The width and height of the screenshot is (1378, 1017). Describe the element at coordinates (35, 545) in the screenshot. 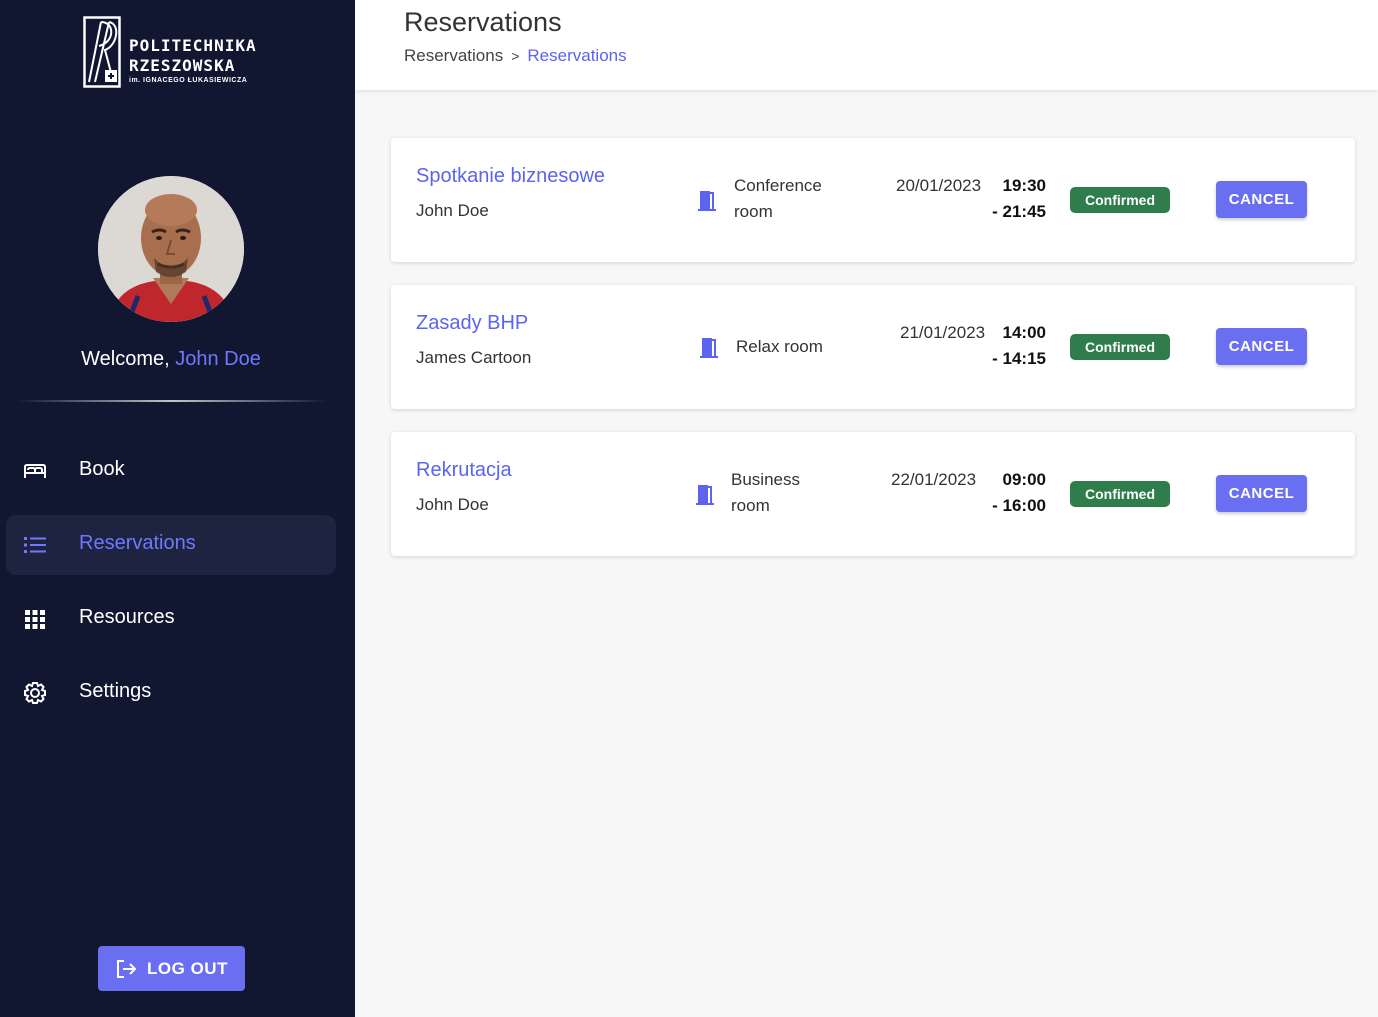

I see `list-icon` at that location.